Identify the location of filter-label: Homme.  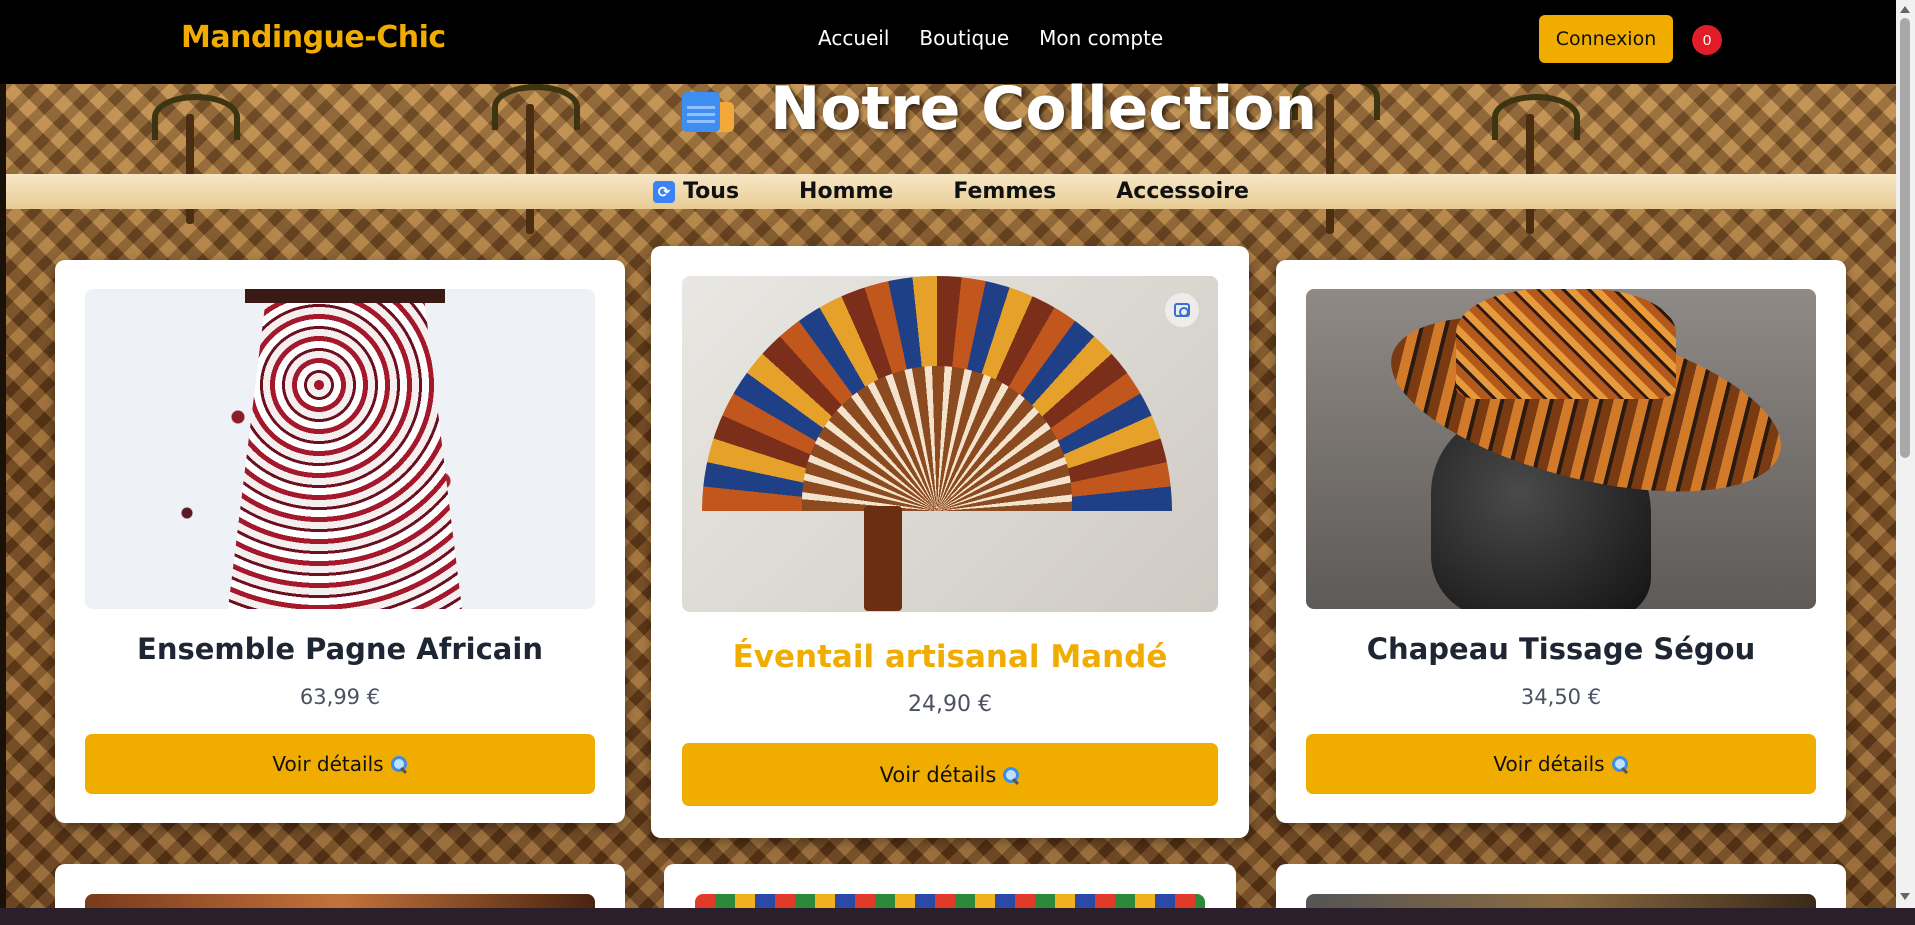
(846, 191).